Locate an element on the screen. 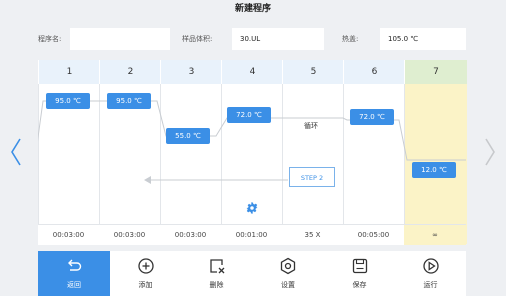  step-number: 4 is located at coordinates (252, 72).